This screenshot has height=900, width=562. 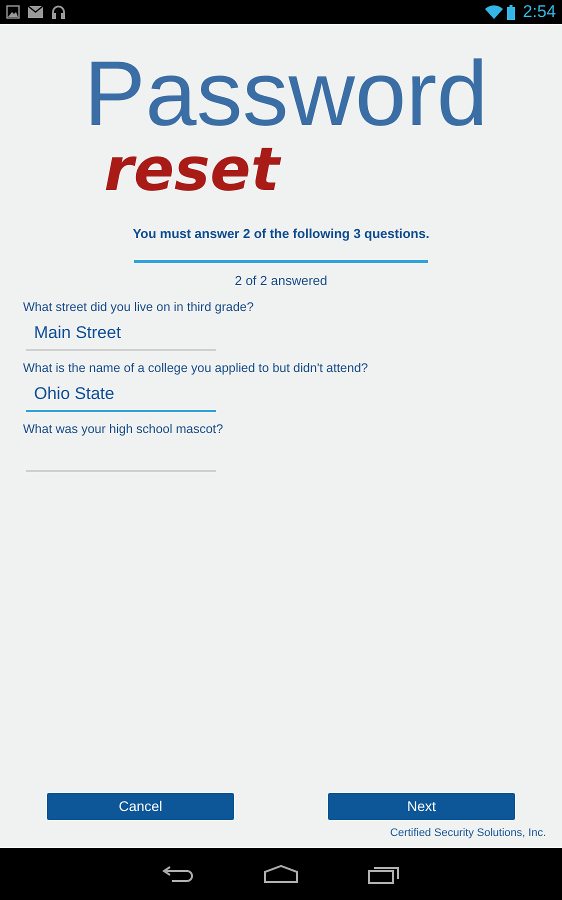 What do you see at coordinates (178, 874) in the screenshot?
I see `back-icon` at bounding box center [178, 874].